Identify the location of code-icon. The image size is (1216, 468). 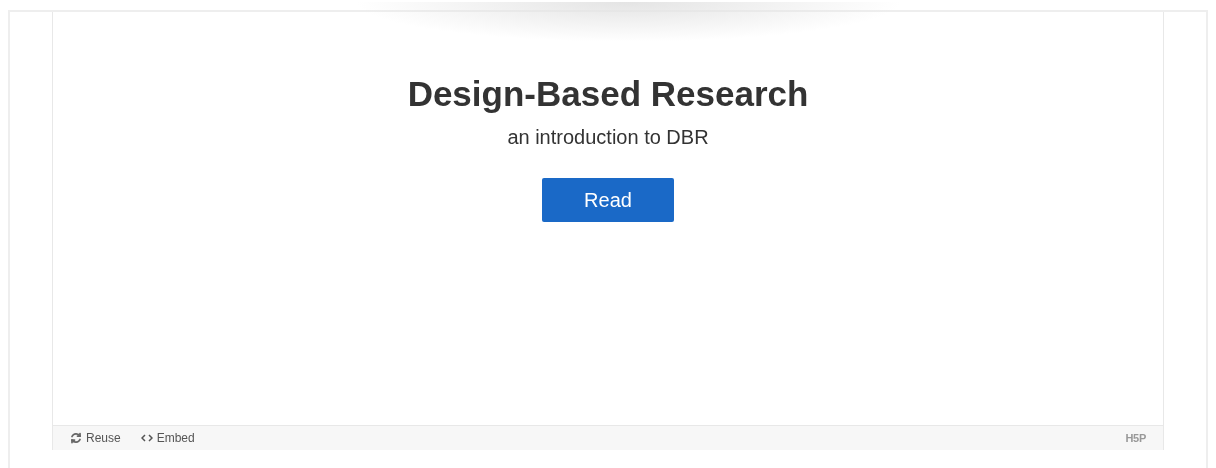
(146, 438).